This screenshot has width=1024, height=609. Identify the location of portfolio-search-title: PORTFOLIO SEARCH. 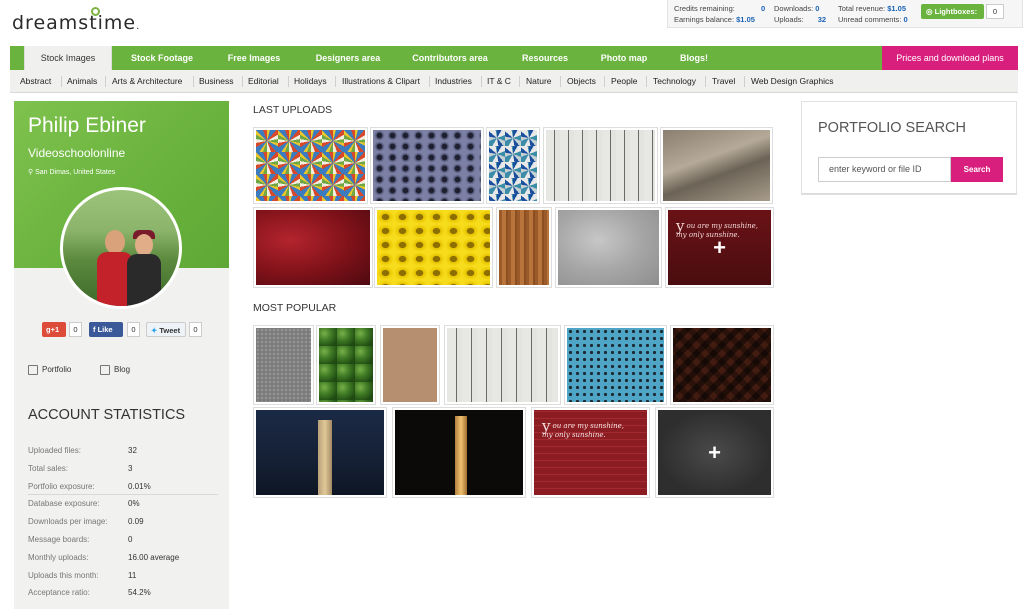
(892, 128).